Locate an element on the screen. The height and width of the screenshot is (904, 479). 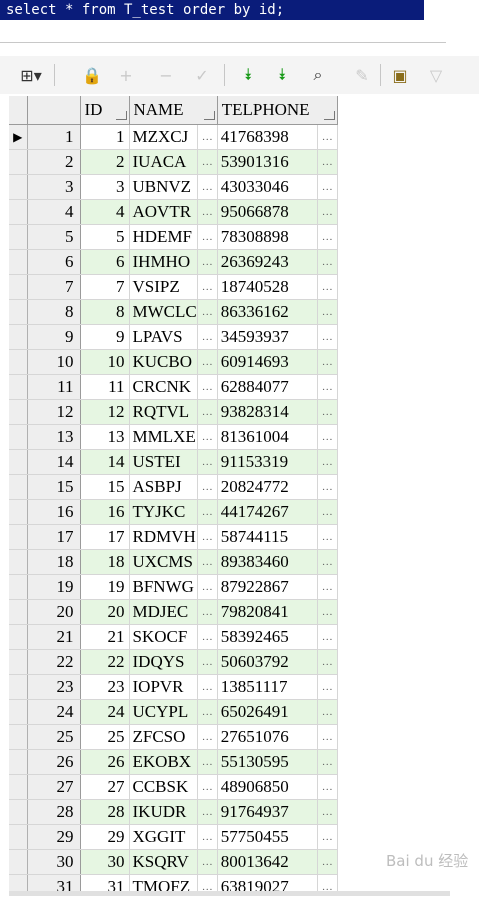
id-cell: 28 is located at coordinates (105, 812).